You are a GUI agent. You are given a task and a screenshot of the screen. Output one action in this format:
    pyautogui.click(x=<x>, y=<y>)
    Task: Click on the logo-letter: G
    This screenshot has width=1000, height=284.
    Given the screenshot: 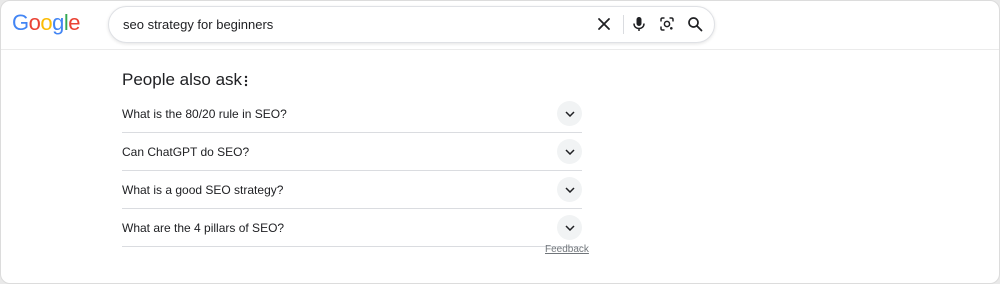 What is the action you would take?
    pyautogui.click(x=20, y=22)
    